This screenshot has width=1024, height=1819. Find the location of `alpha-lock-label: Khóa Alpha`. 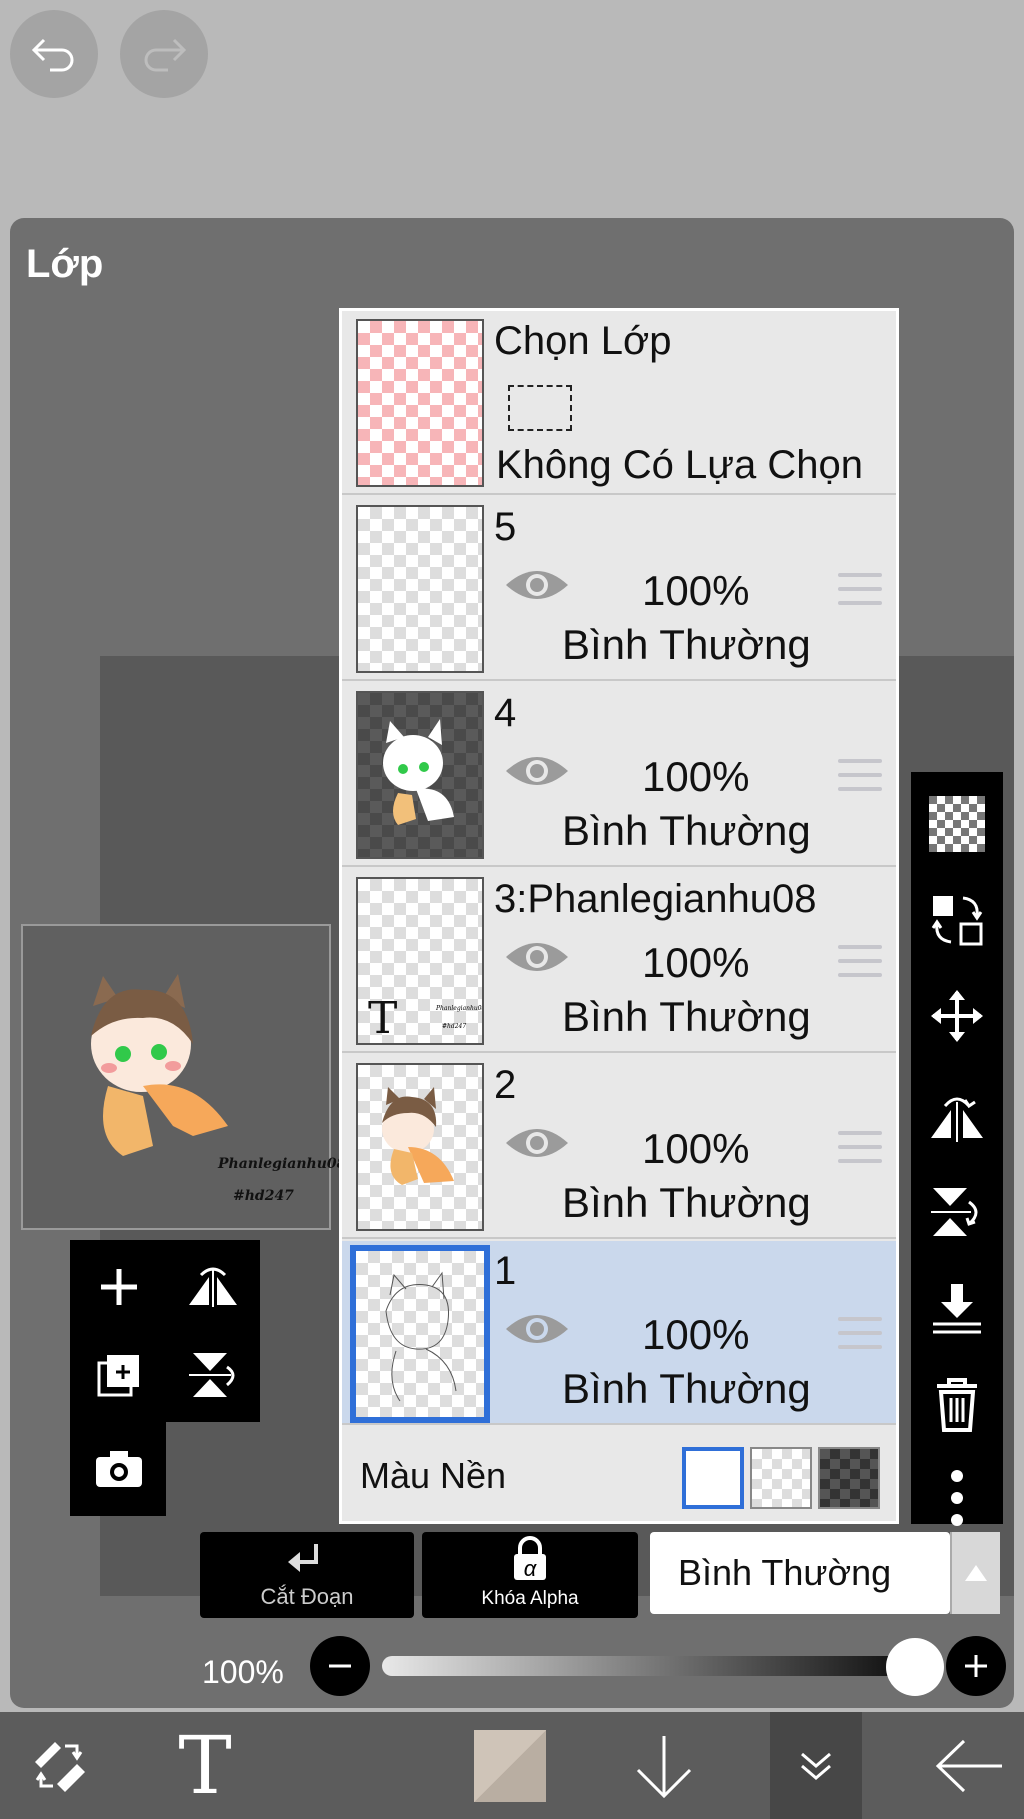

alpha-lock-label: Khóa Alpha is located at coordinates (530, 1598).